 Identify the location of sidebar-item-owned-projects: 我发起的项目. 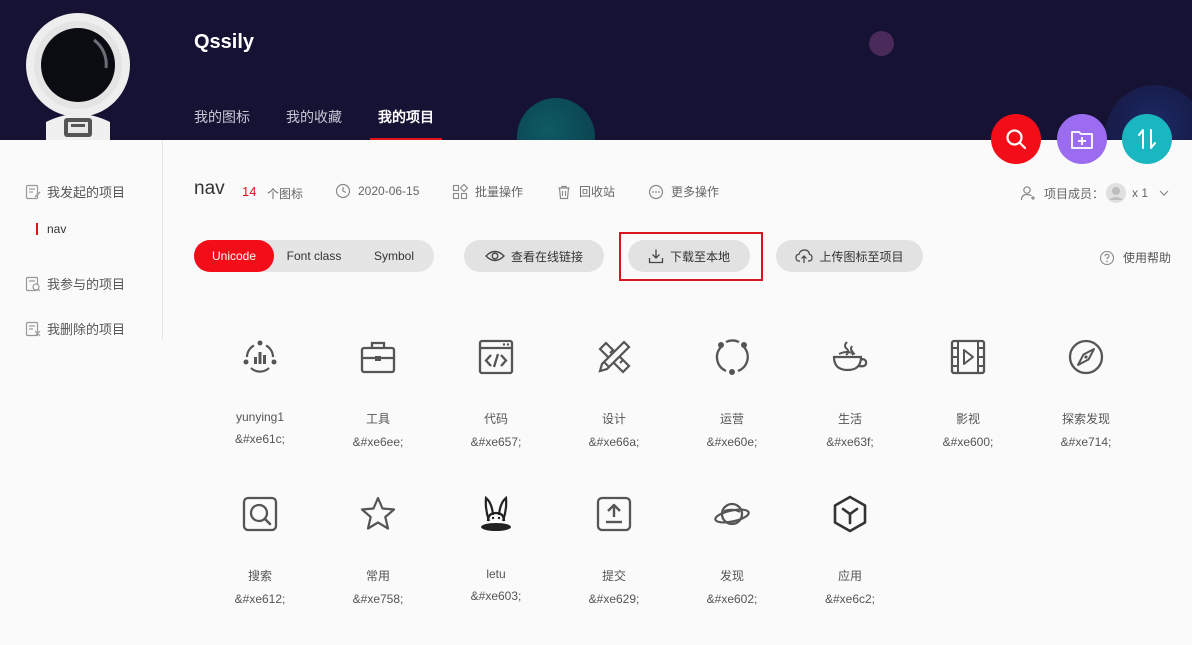
(75, 191).